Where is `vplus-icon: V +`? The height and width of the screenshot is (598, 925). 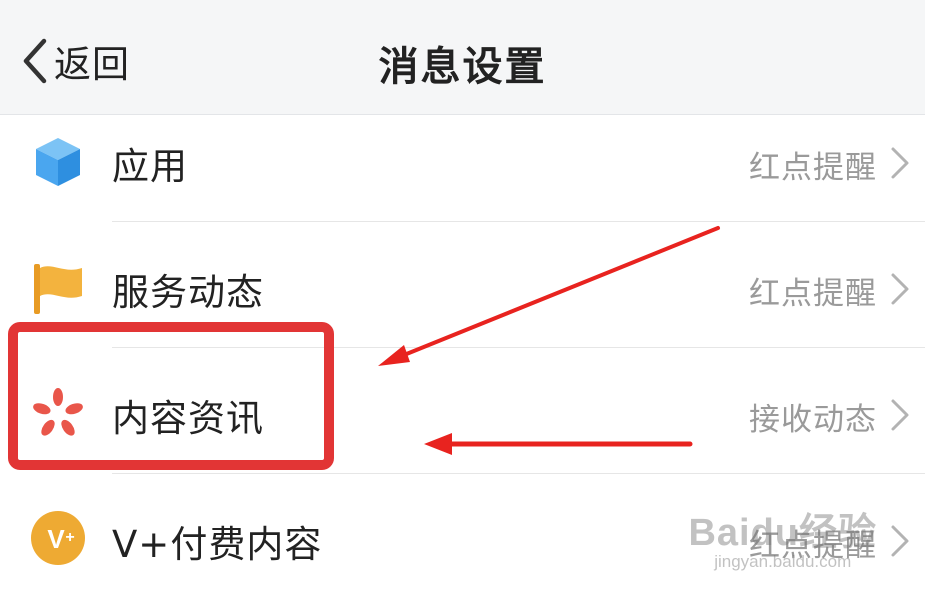 vplus-icon: V + is located at coordinates (58, 538).